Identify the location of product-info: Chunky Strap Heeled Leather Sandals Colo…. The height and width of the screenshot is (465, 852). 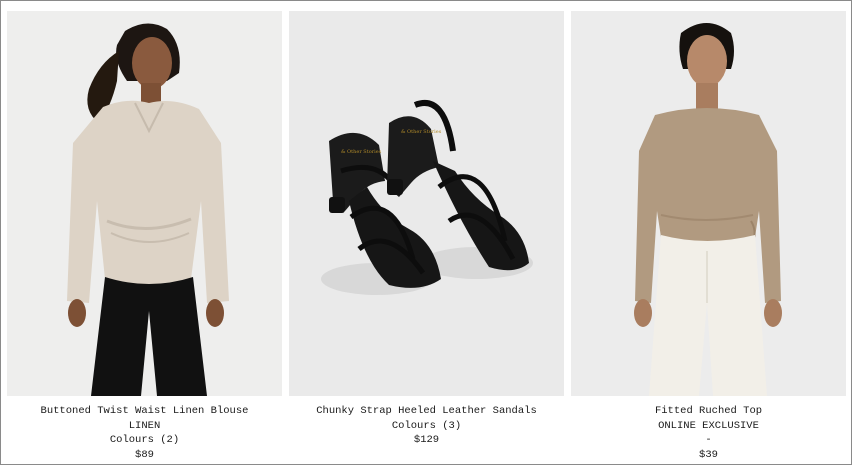
(426, 426).